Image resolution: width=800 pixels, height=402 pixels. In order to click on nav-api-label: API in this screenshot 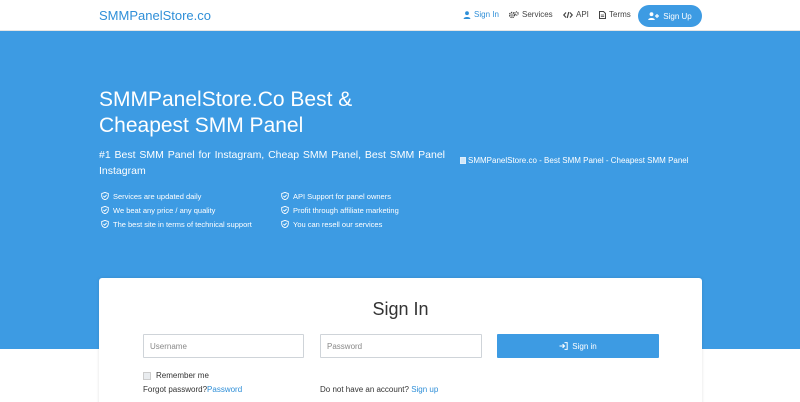, I will do `click(582, 14)`.